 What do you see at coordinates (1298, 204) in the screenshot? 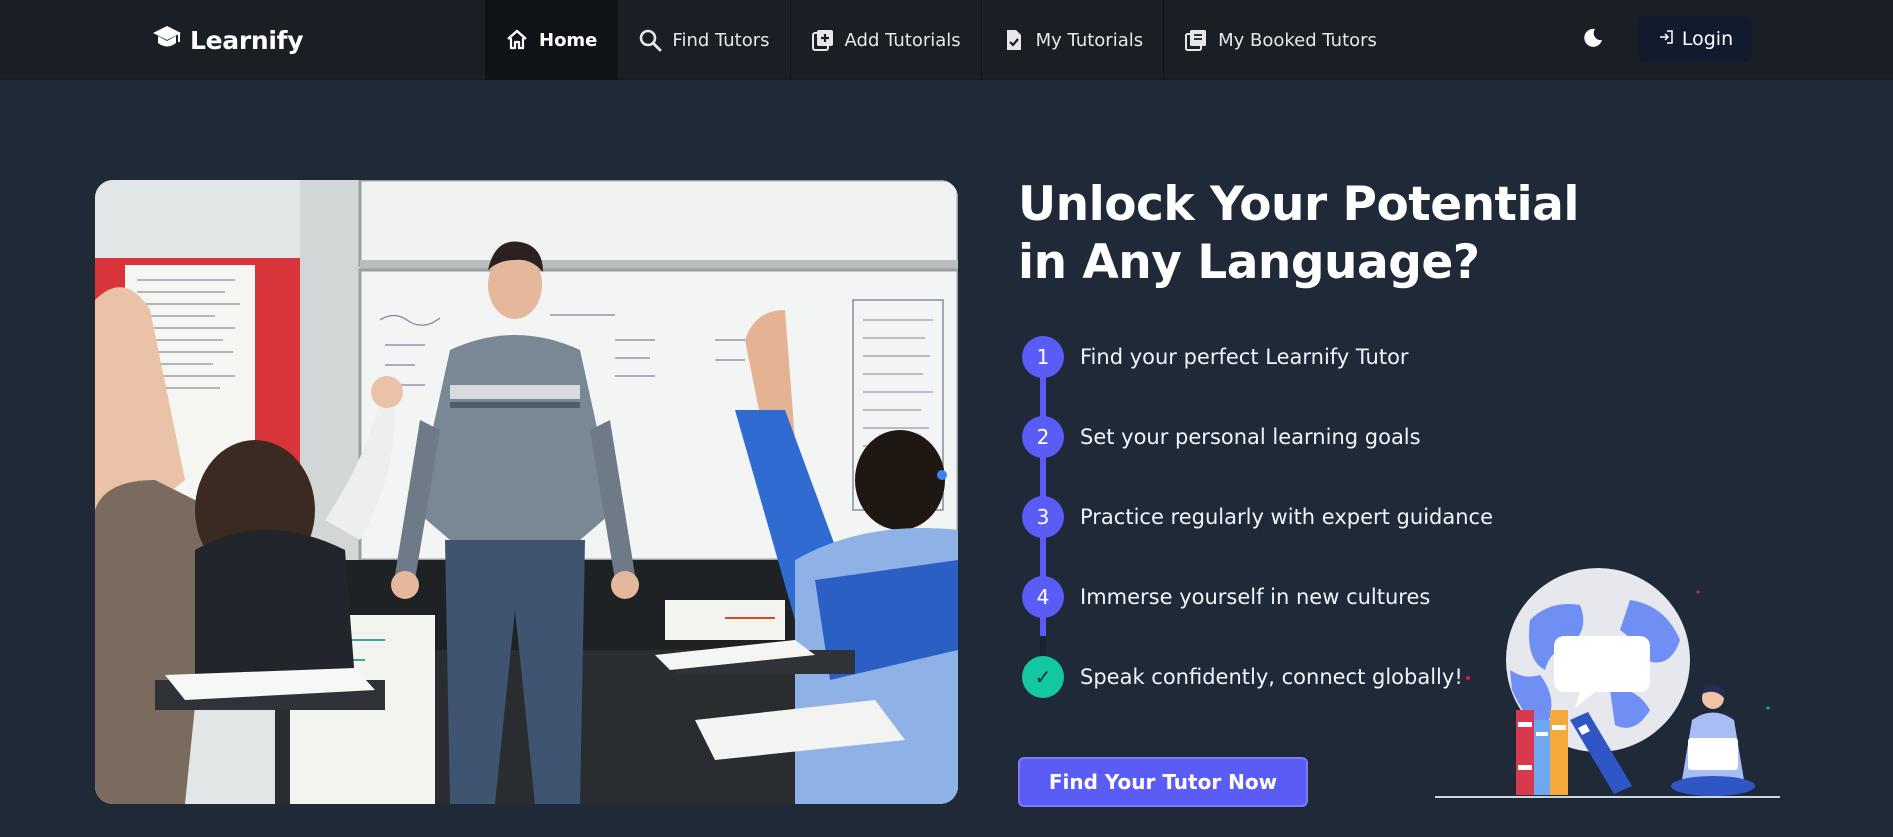
I see `headline-line-1: Unlock Your Potential` at bounding box center [1298, 204].